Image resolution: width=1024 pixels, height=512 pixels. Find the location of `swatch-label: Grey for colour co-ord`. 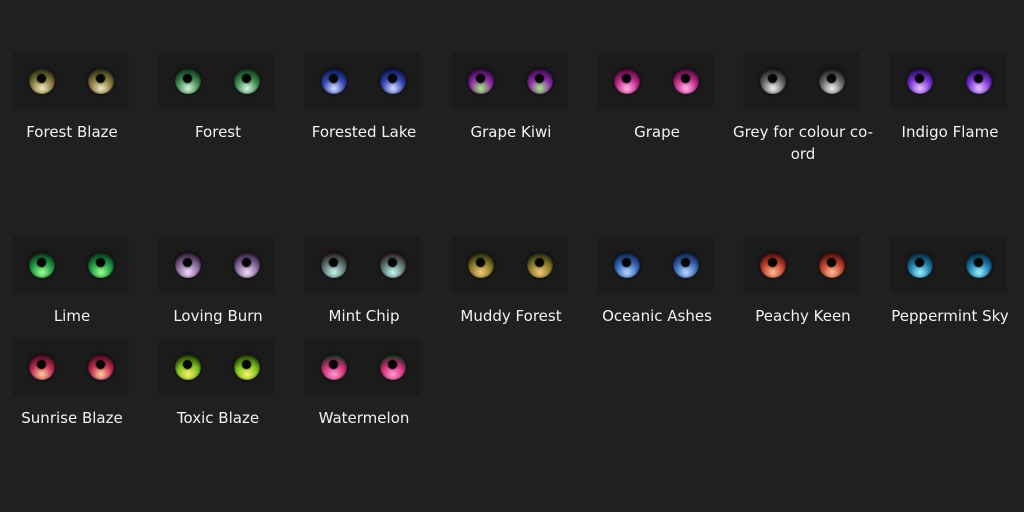

swatch-label: Grey for colour co-ord is located at coordinates (803, 143).